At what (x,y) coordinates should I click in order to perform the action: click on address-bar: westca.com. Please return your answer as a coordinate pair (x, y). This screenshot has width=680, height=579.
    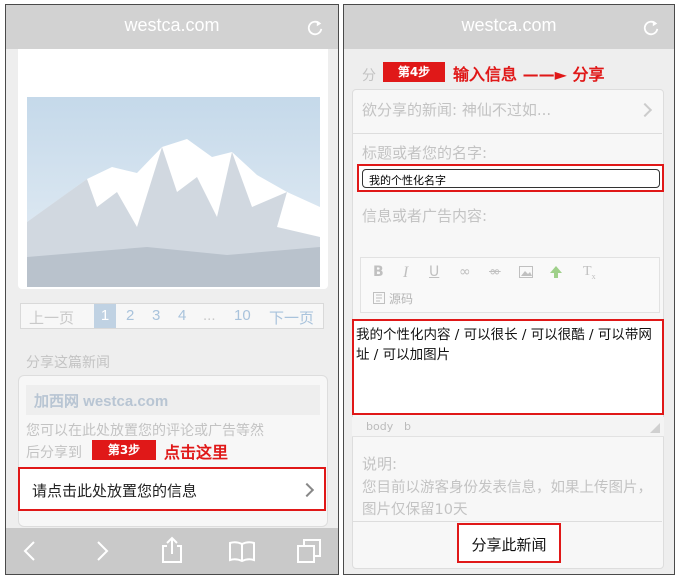
    Looking at the image, I should click on (172, 27).